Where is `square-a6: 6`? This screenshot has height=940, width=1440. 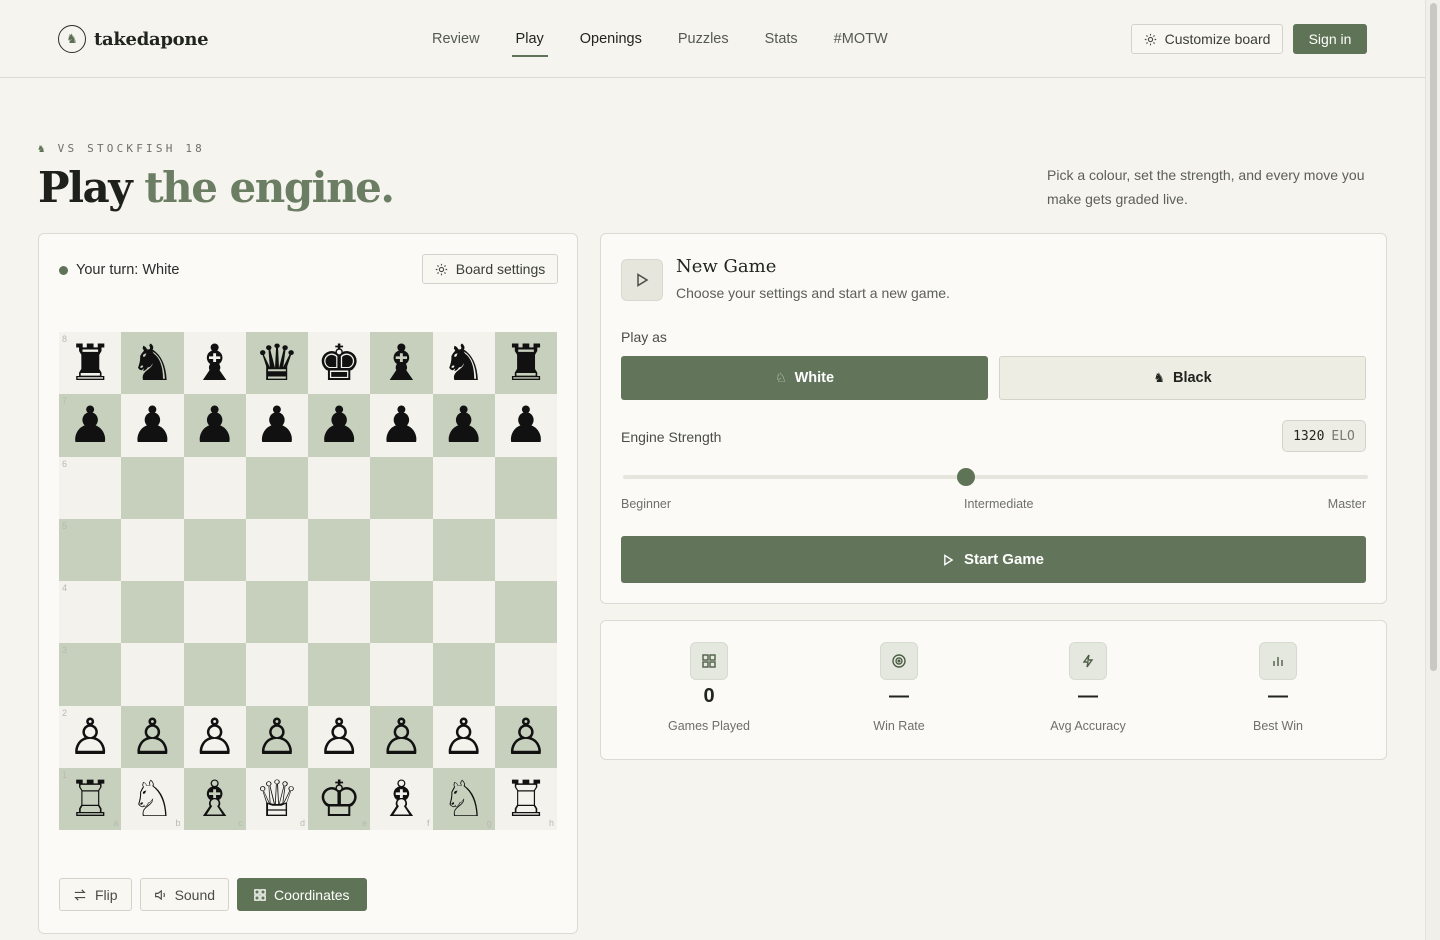 square-a6: 6 is located at coordinates (90, 487).